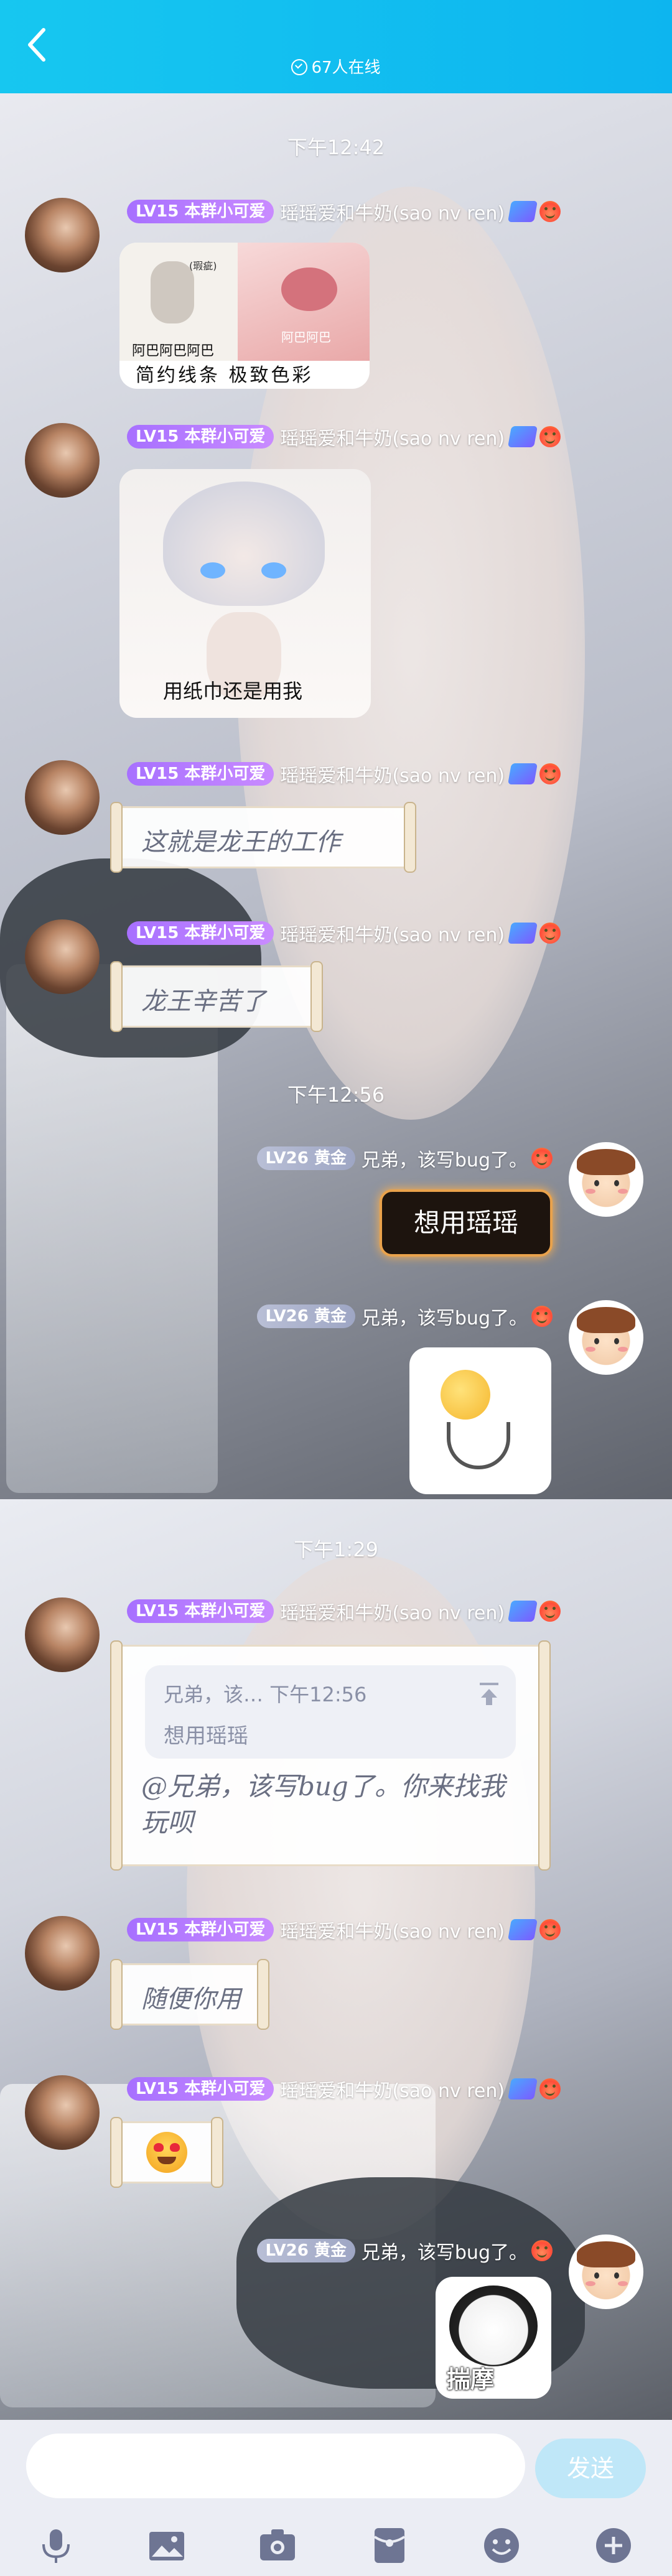 The image size is (672, 2576). Describe the element at coordinates (493, 2325) in the screenshot. I see `panda-sticker` at that location.